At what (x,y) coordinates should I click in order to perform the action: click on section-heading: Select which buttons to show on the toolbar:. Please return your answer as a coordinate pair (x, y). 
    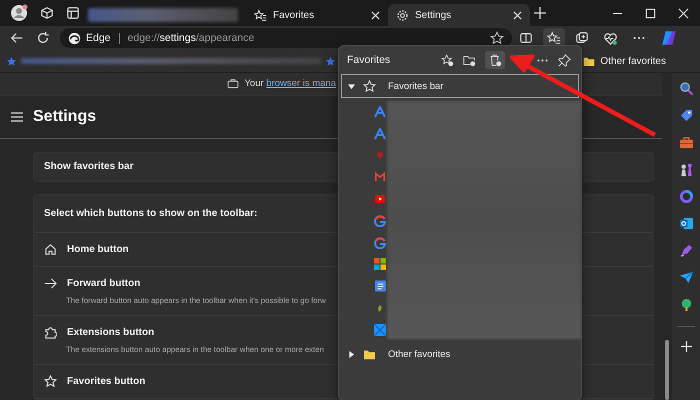
    Looking at the image, I should click on (151, 213).